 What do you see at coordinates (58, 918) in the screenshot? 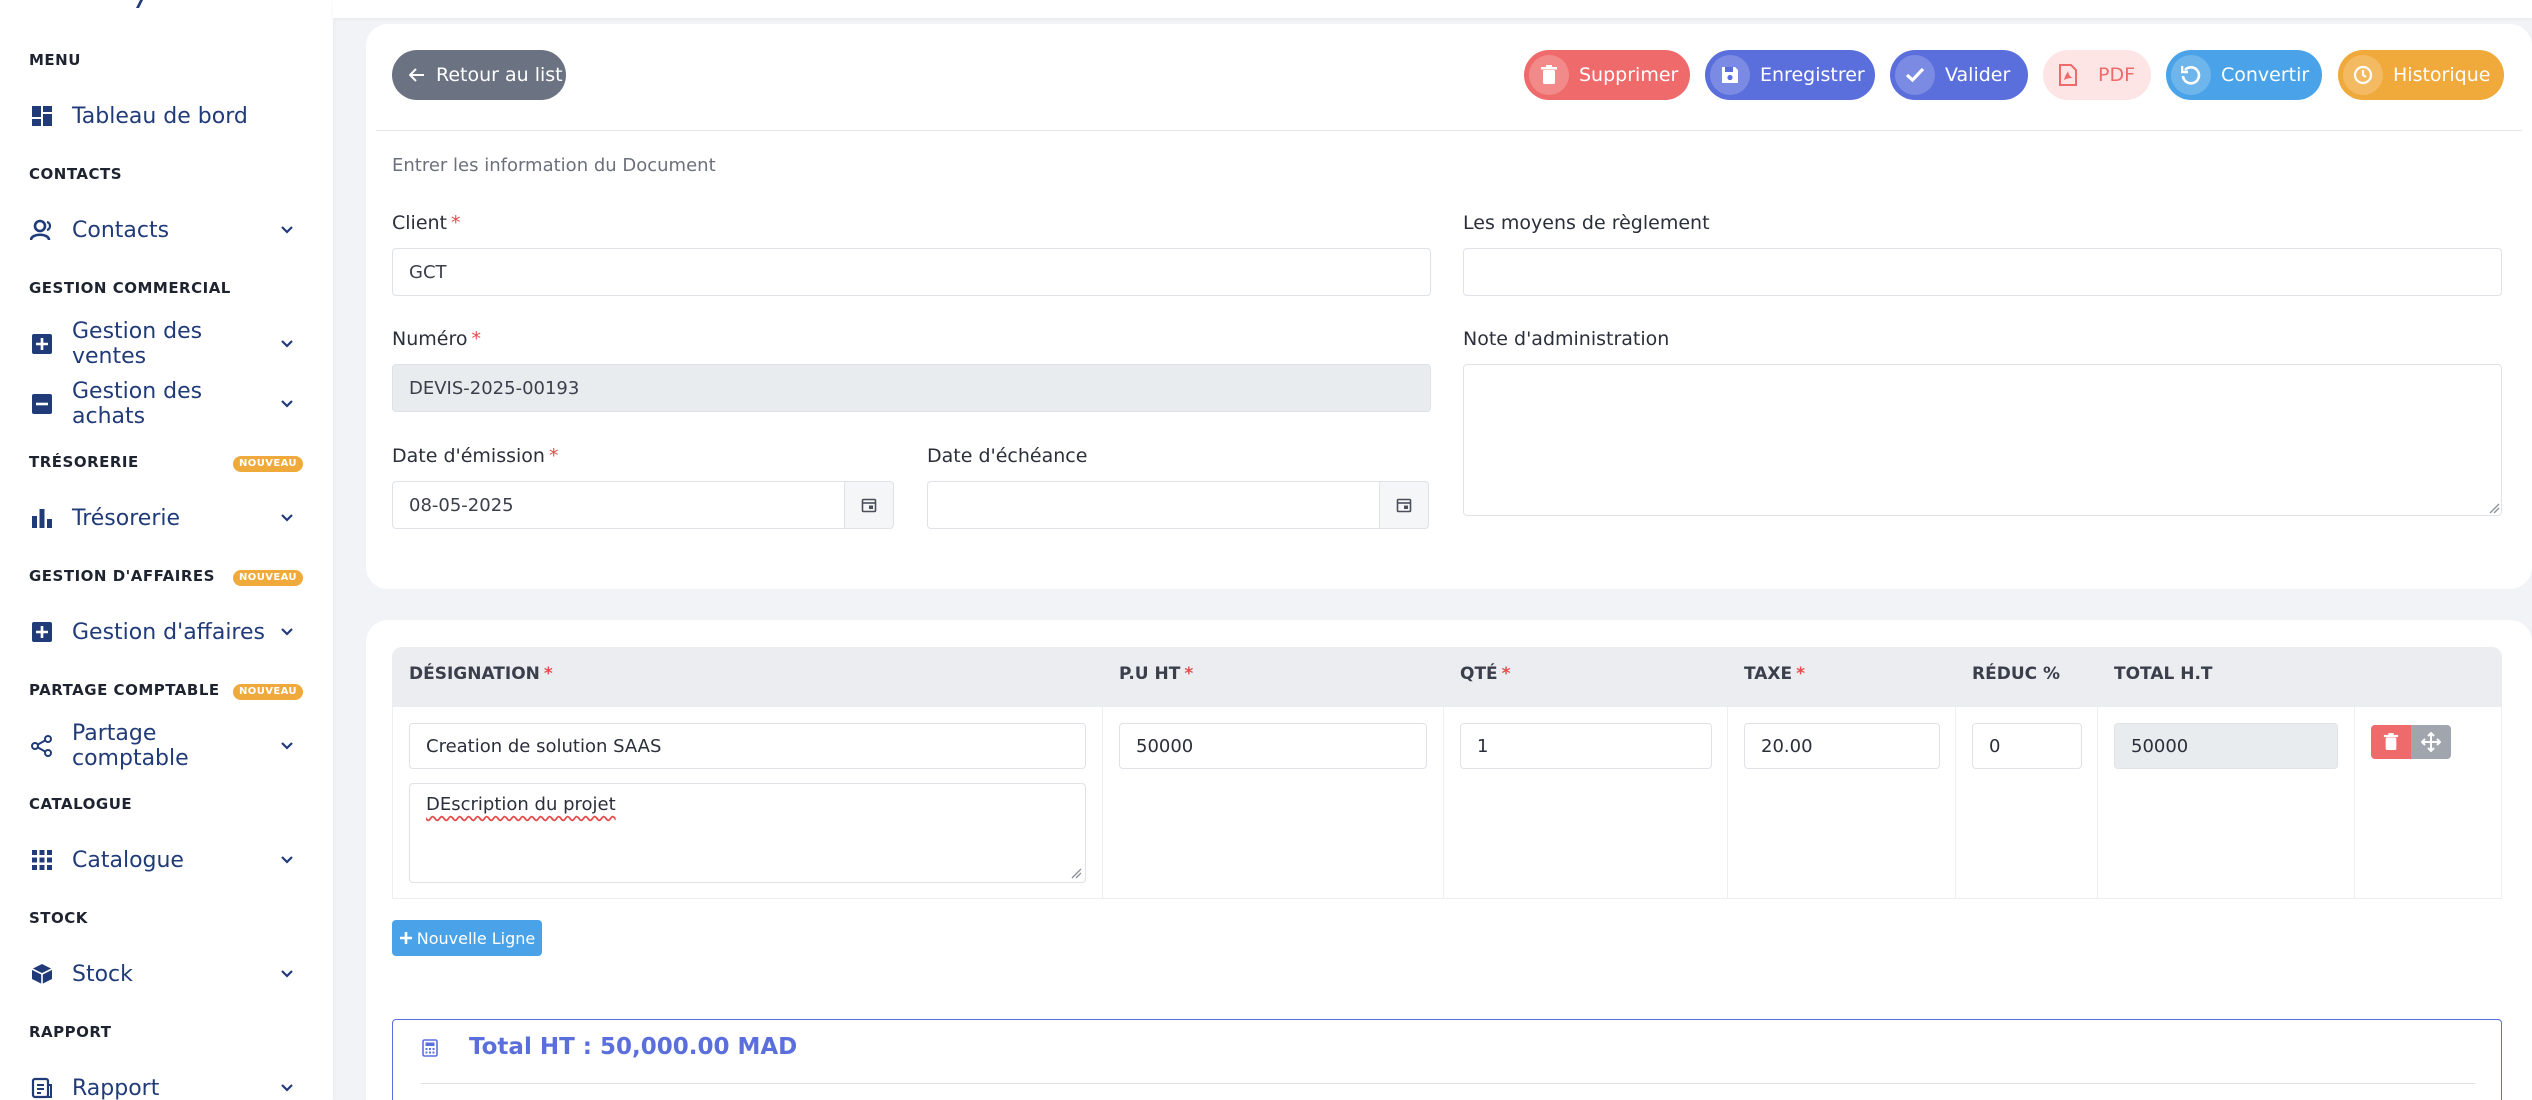
I see `sidebar-section-stock: STOCK` at bounding box center [58, 918].